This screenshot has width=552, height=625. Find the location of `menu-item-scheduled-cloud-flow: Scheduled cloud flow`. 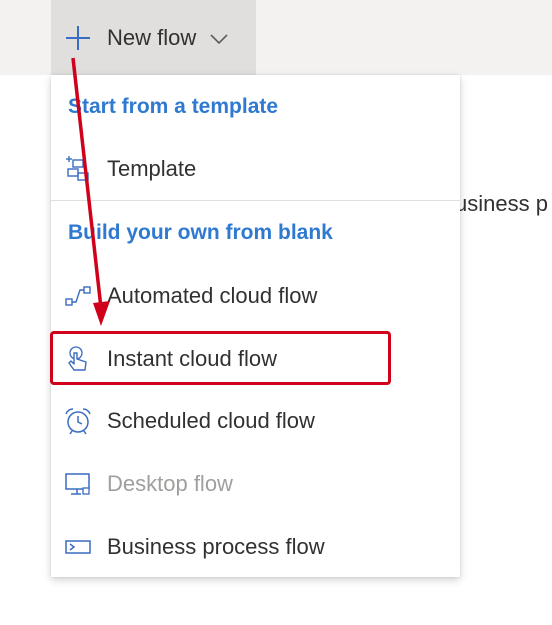

menu-item-scheduled-cloud-flow: Scheduled cloud flow is located at coordinates (255, 421).